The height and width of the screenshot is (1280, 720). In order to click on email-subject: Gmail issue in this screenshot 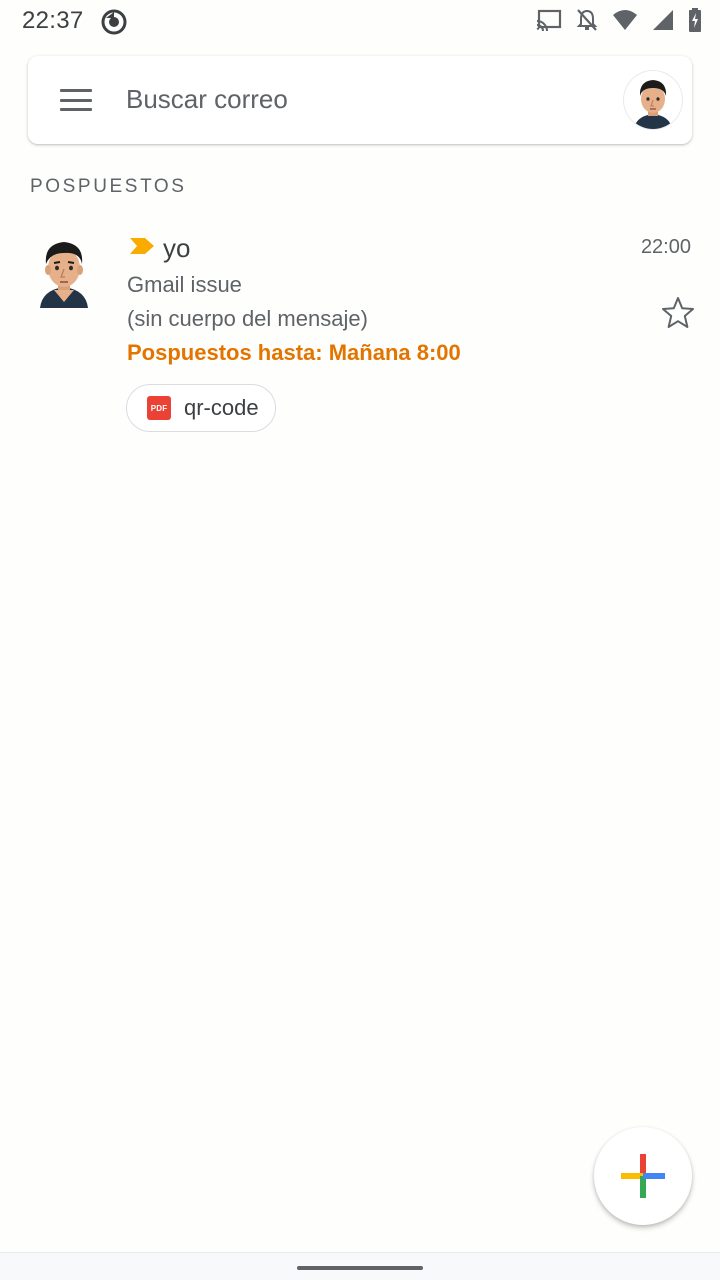, I will do `click(184, 284)`.